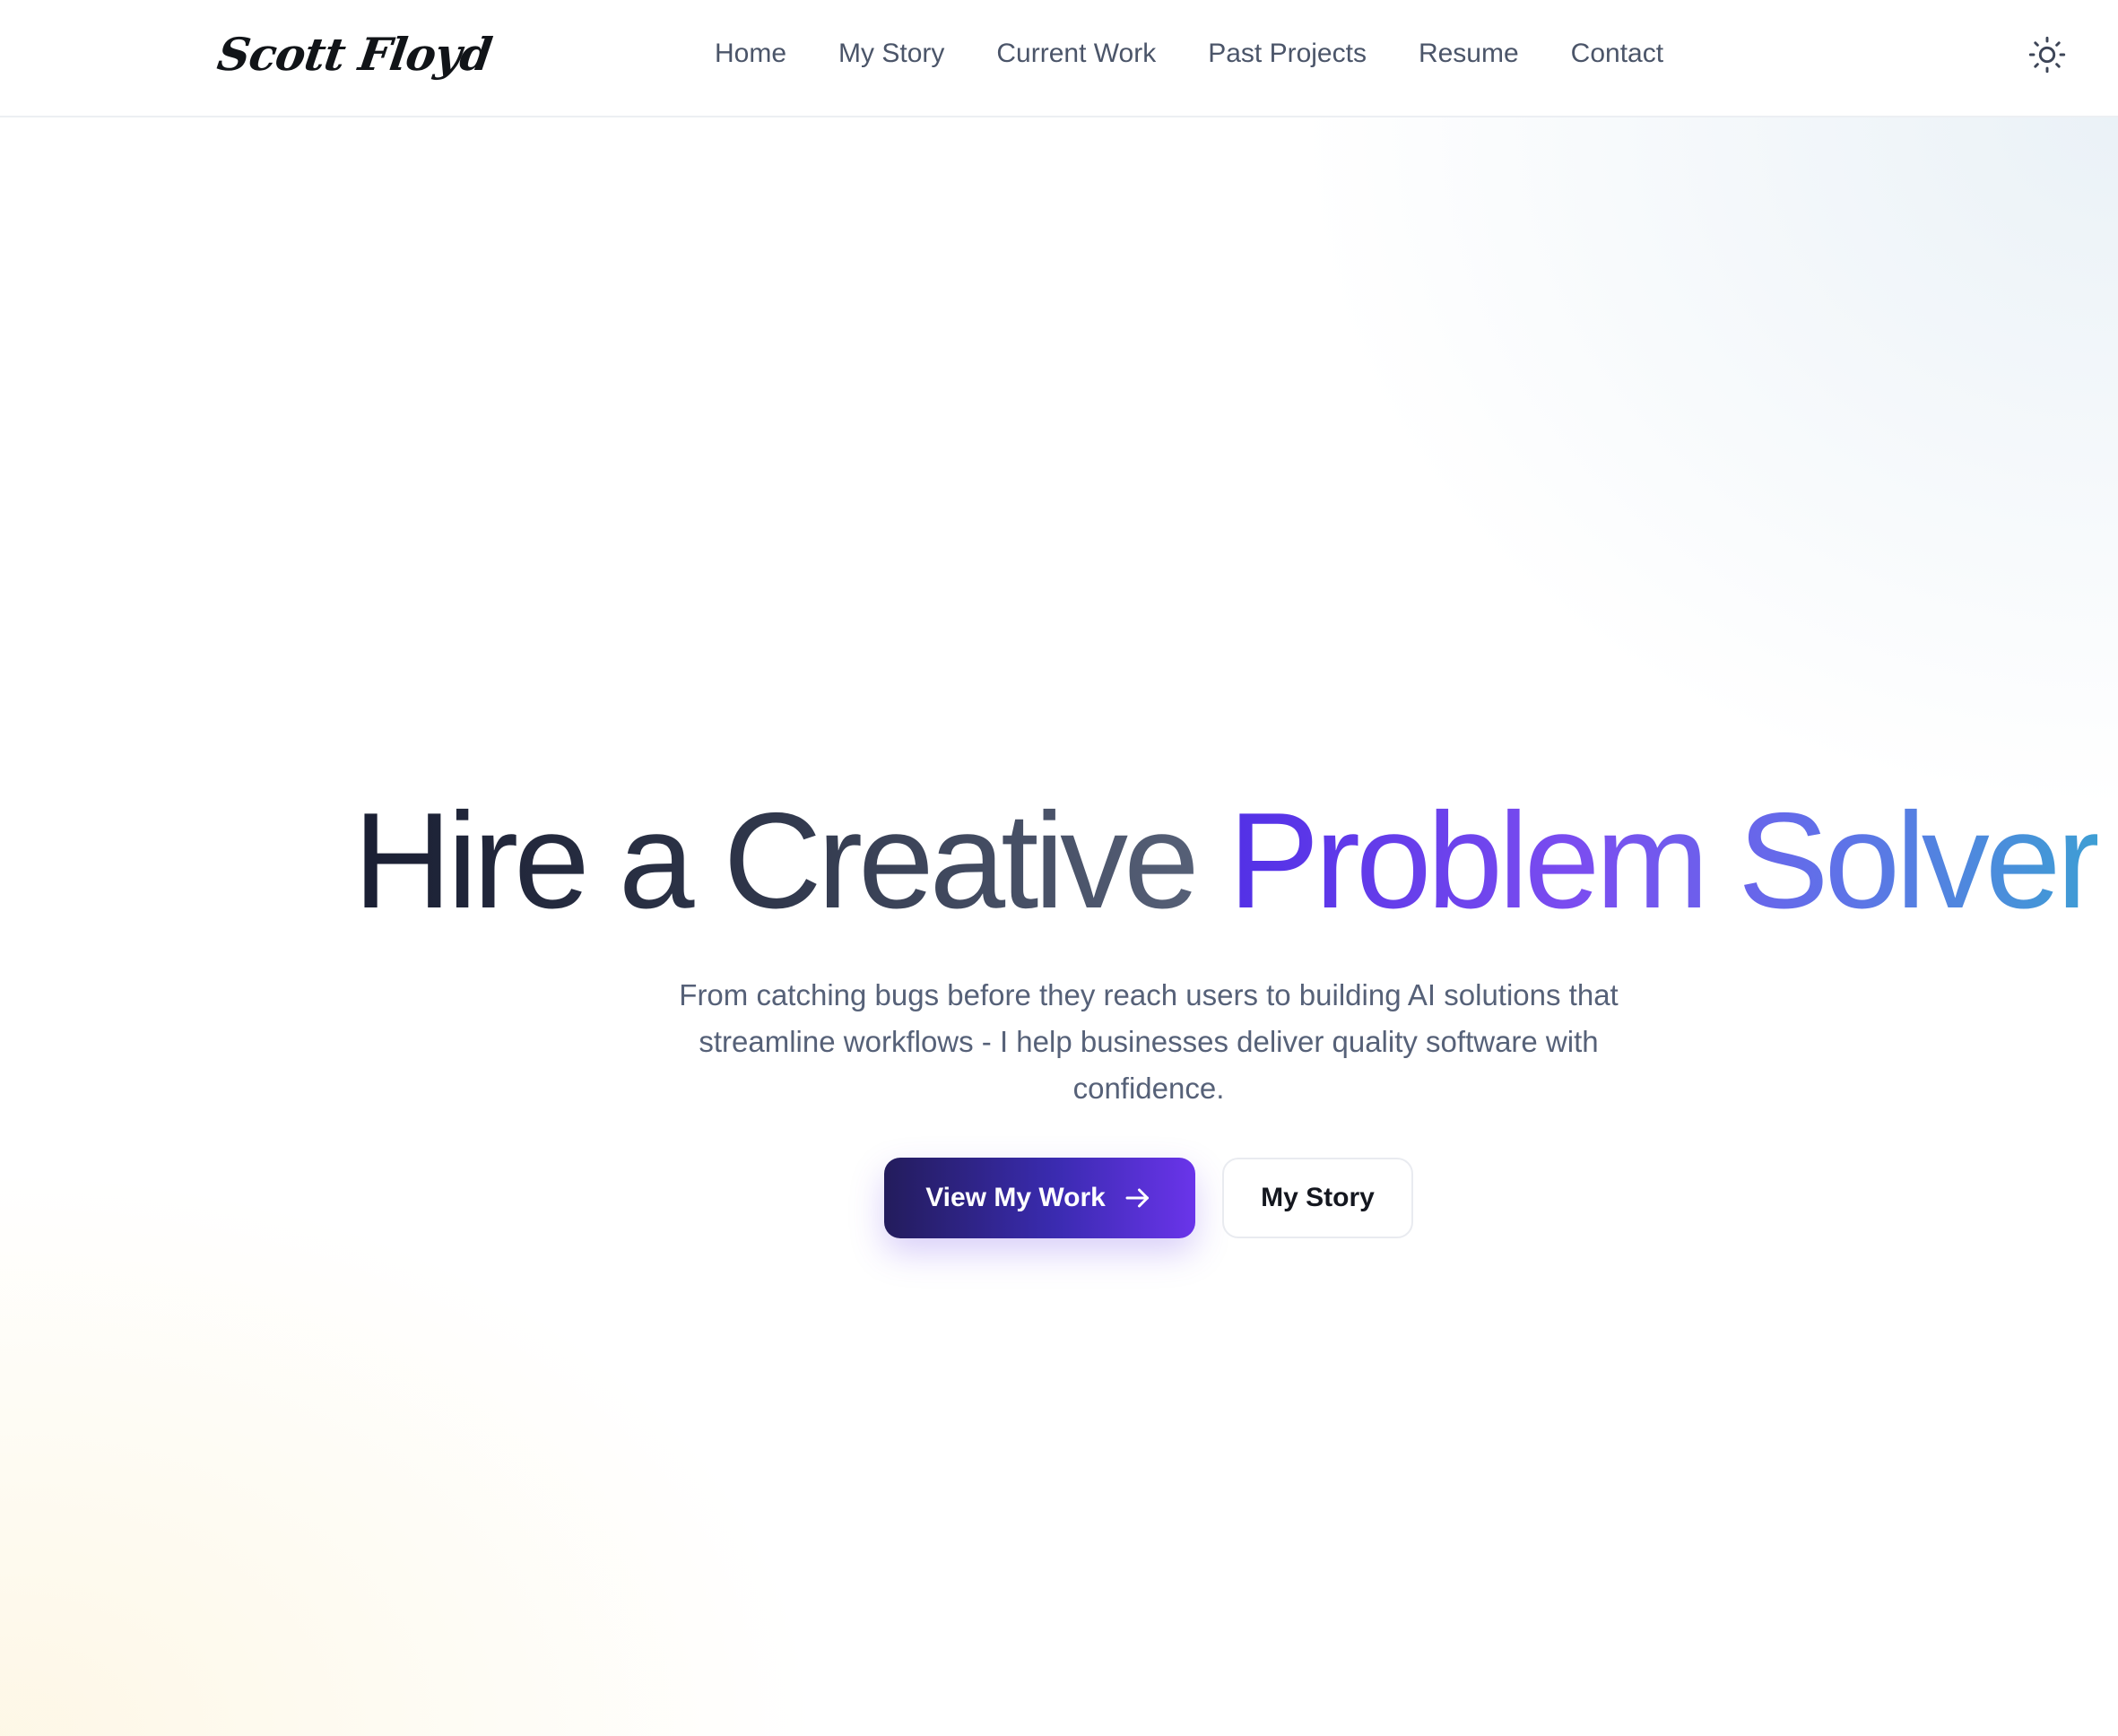  Describe the element at coordinates (1137, 1198) in the screenshot. I see `arrow-right-icon` at that location.